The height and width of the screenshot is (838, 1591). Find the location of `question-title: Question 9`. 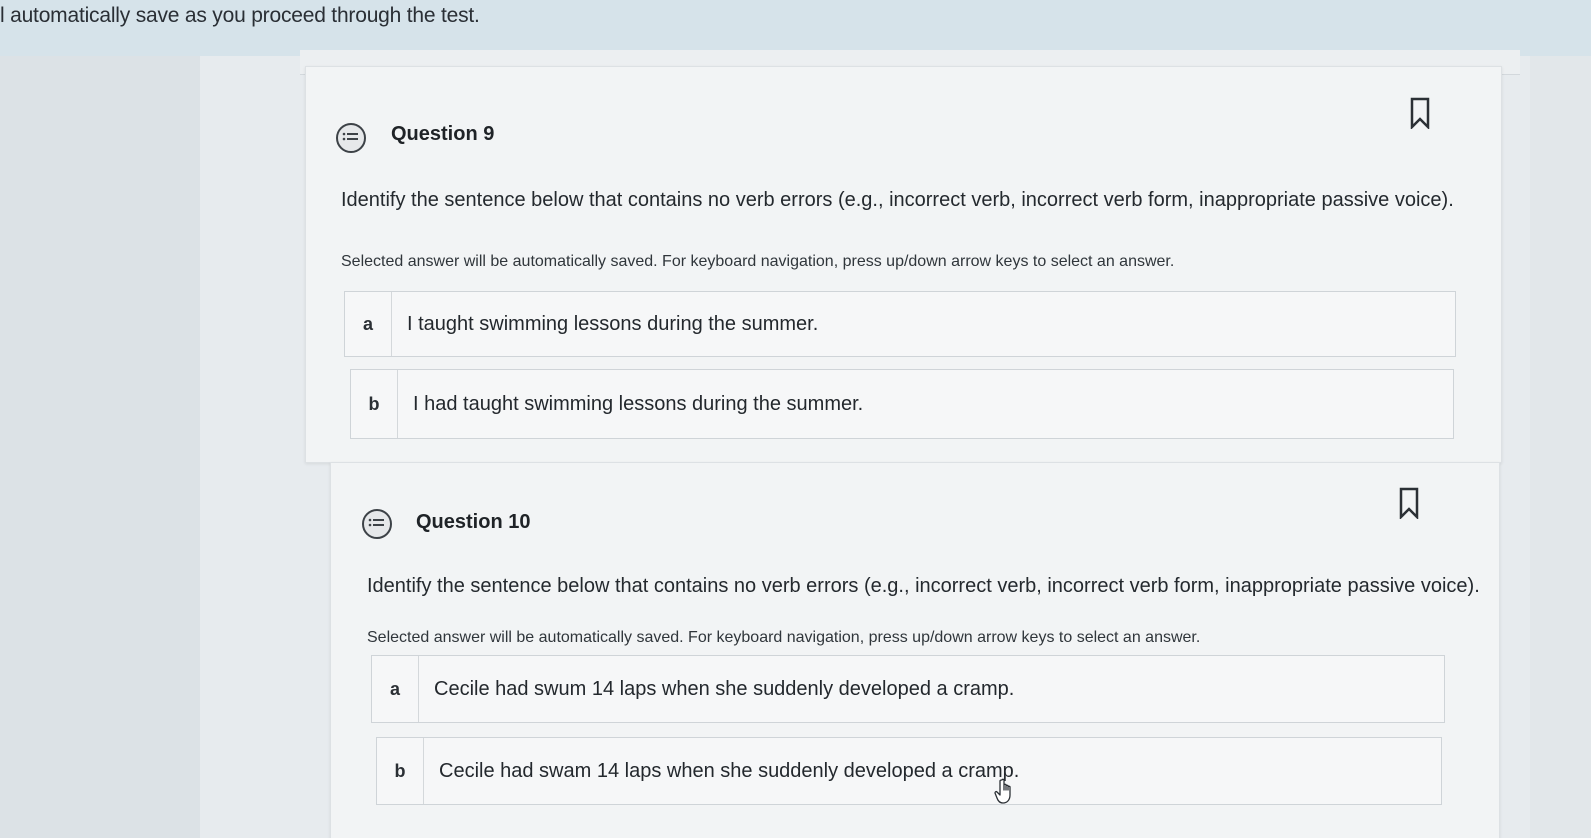

question-title: Question 9 is located at coordinates (443, 134).